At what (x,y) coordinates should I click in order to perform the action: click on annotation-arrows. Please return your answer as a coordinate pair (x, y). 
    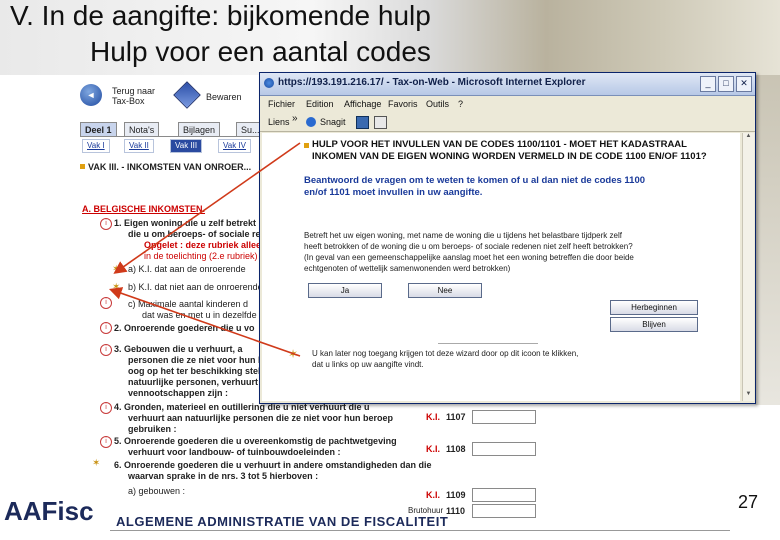
    Looking at the image, I should click on (204, 249).